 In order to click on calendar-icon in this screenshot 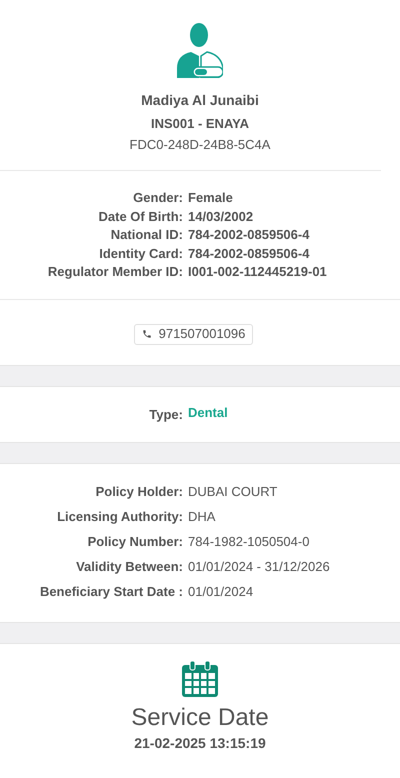, I will do `click(200, 679)`.